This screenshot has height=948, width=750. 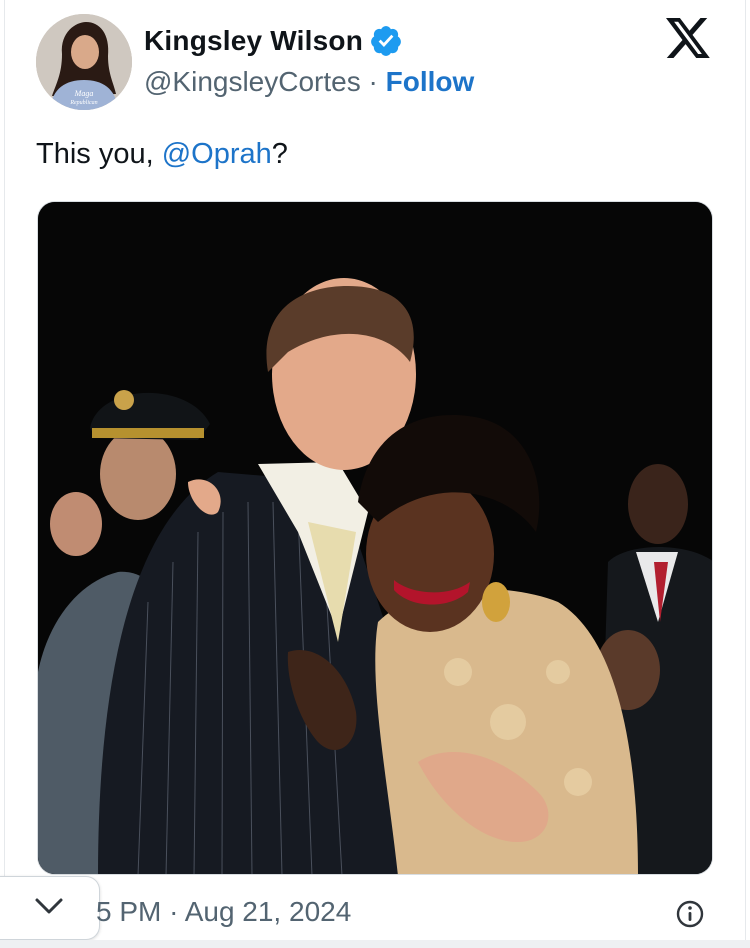 I want to click on avatar-image: Maga Republican, so click(x=84, y=62).